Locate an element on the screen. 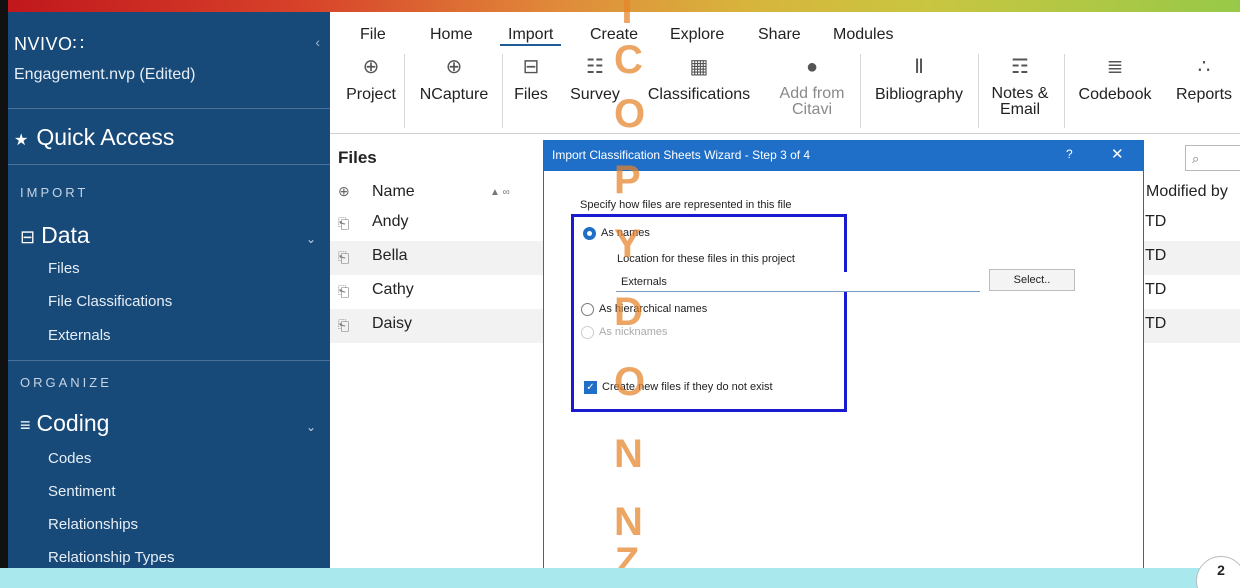 Image resolution: width=1240 pixels, height=588 pixels. globe-icon: ⊕ is located at coordinates (454, 67).